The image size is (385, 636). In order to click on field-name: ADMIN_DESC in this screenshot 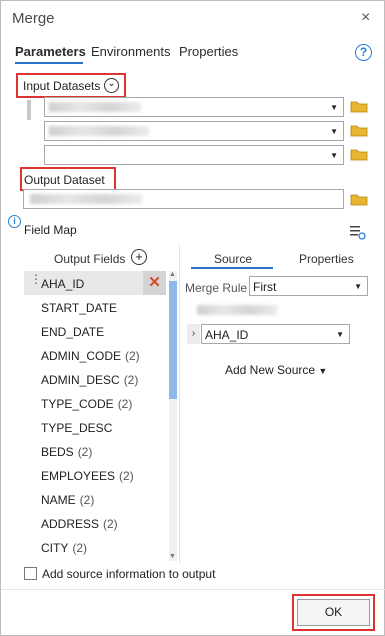, I will do `click(80, 380)`.